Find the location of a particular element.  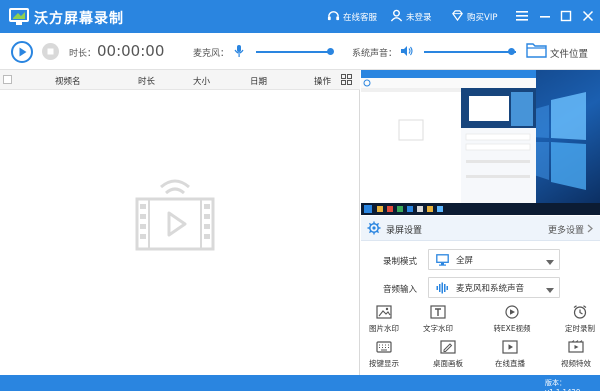

record-button is located at coordinates (22, 52).